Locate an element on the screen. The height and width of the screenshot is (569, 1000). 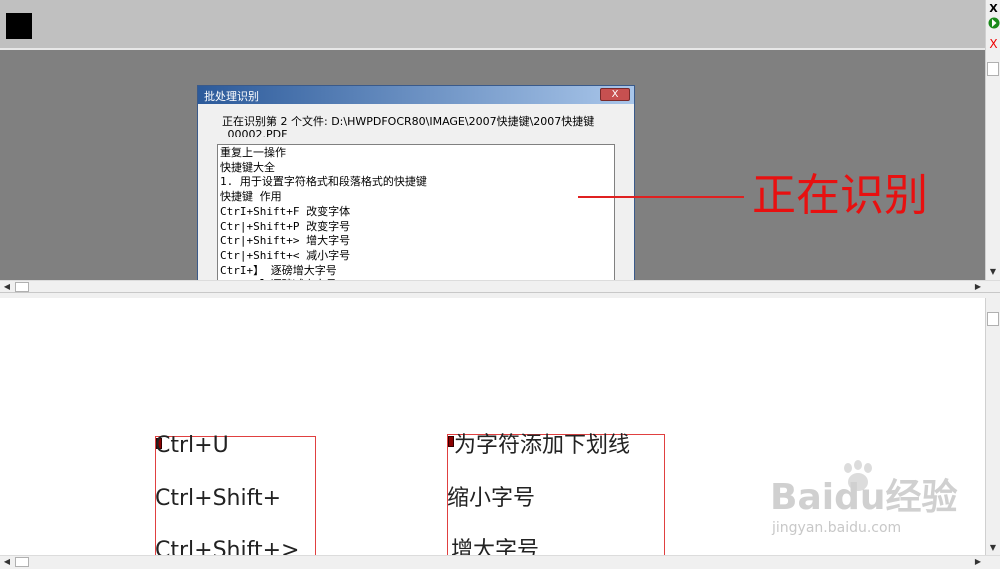
recognized-text-line: 重复上一操作 is located at coordinates (253, 152).